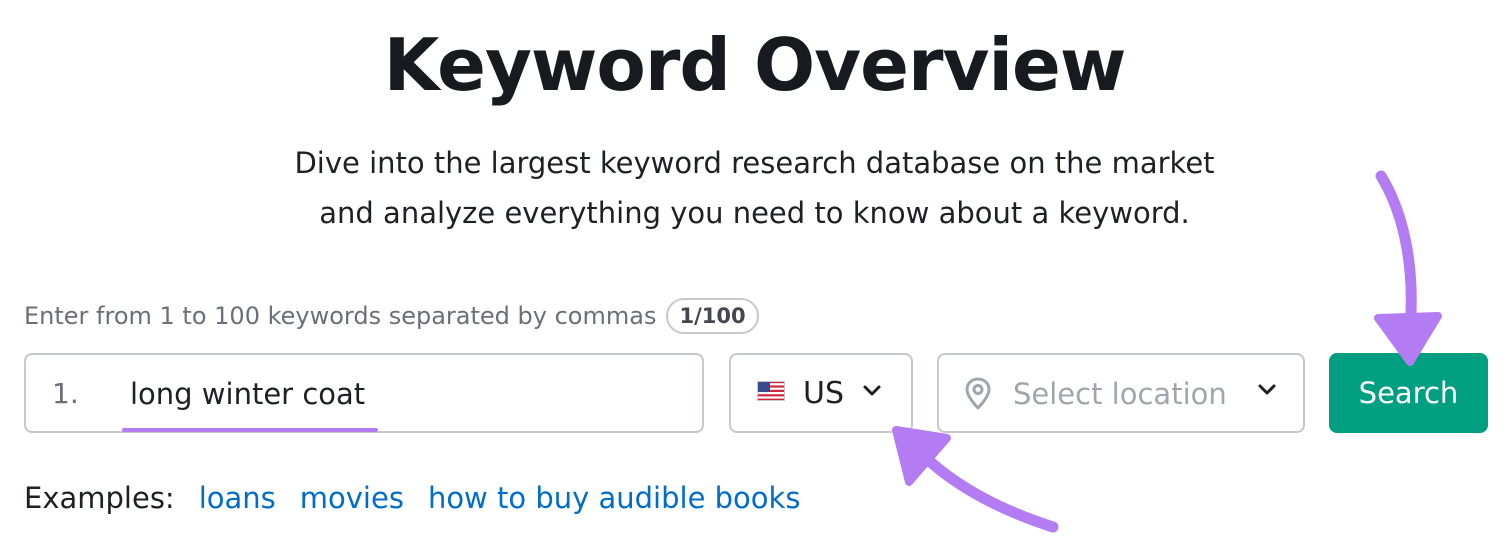 The image size is (1509, 558). Describe the element at coordinates (237, 498) in the screenshot. I see `example-link-loans: loans` at that location.